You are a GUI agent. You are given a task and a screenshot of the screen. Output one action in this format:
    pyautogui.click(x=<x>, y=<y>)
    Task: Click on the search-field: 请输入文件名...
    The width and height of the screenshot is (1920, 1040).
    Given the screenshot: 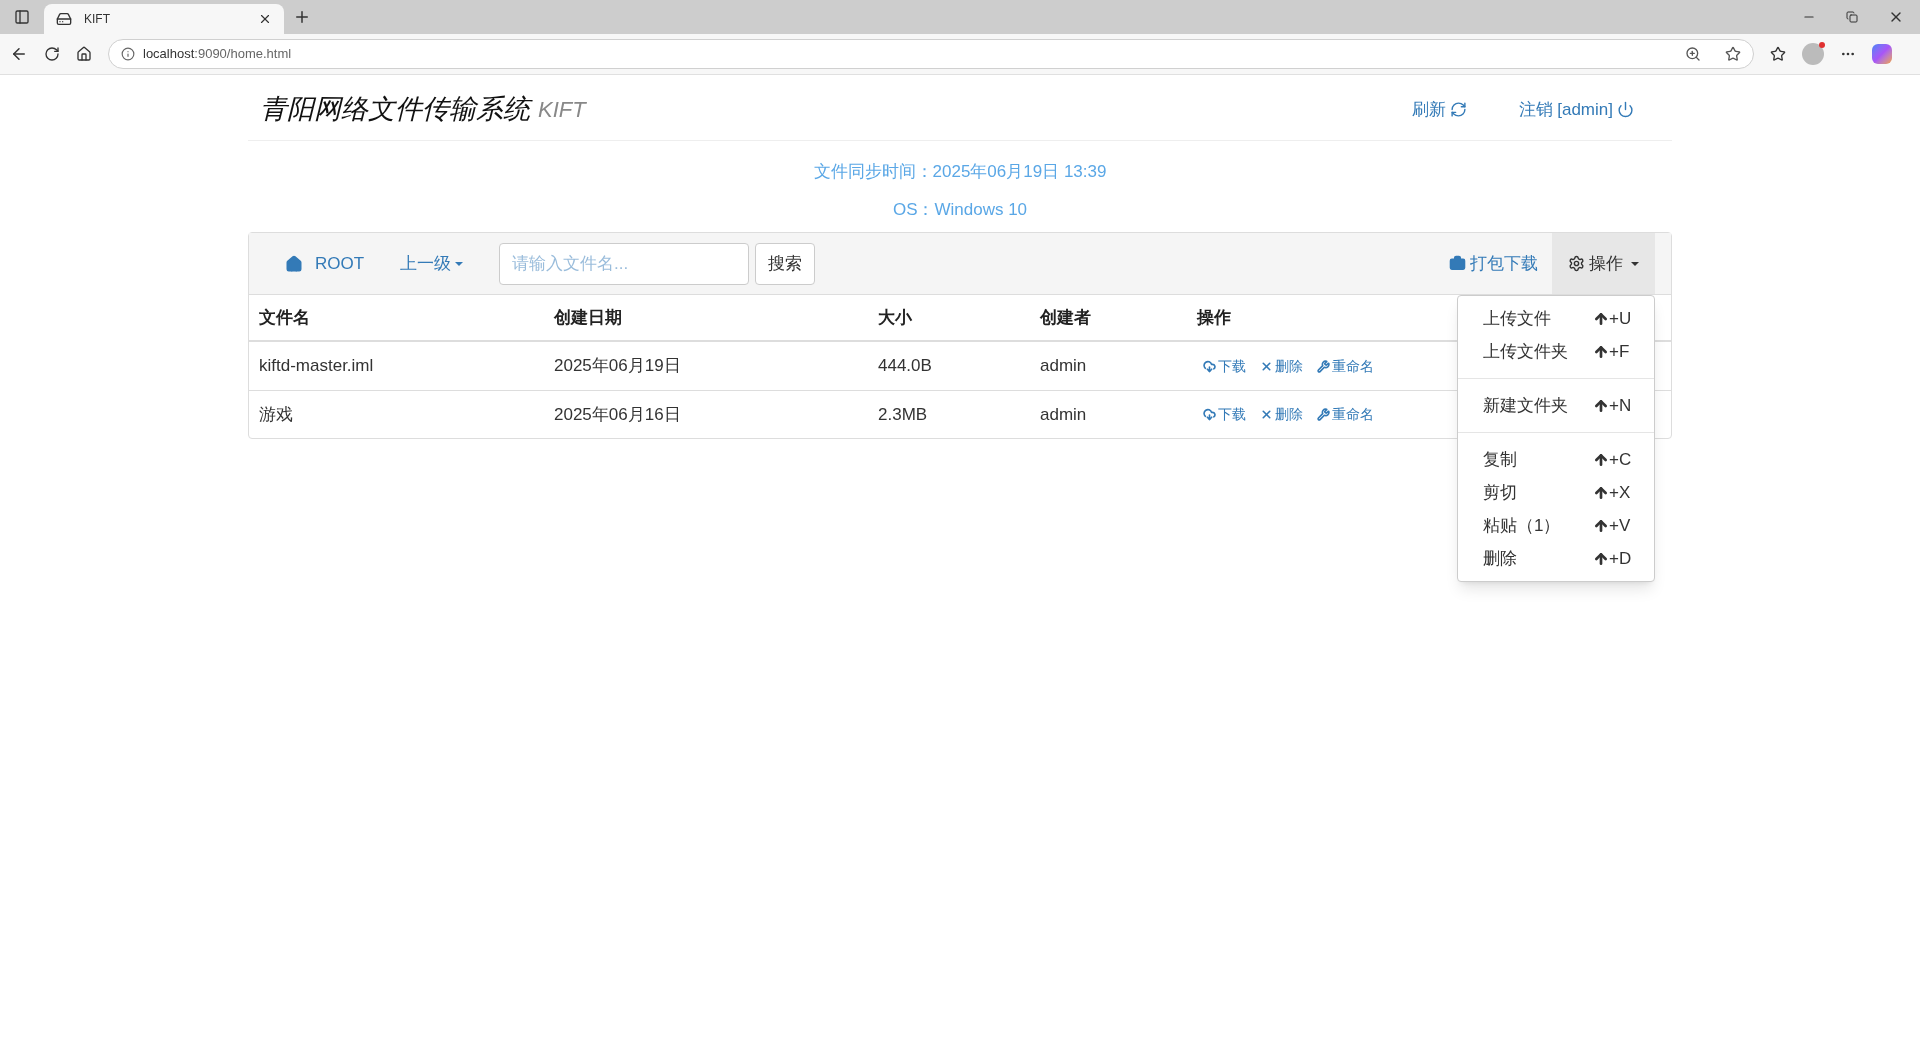 What is the action you would take?
    pyautogui.click(x=624, y=263)
    